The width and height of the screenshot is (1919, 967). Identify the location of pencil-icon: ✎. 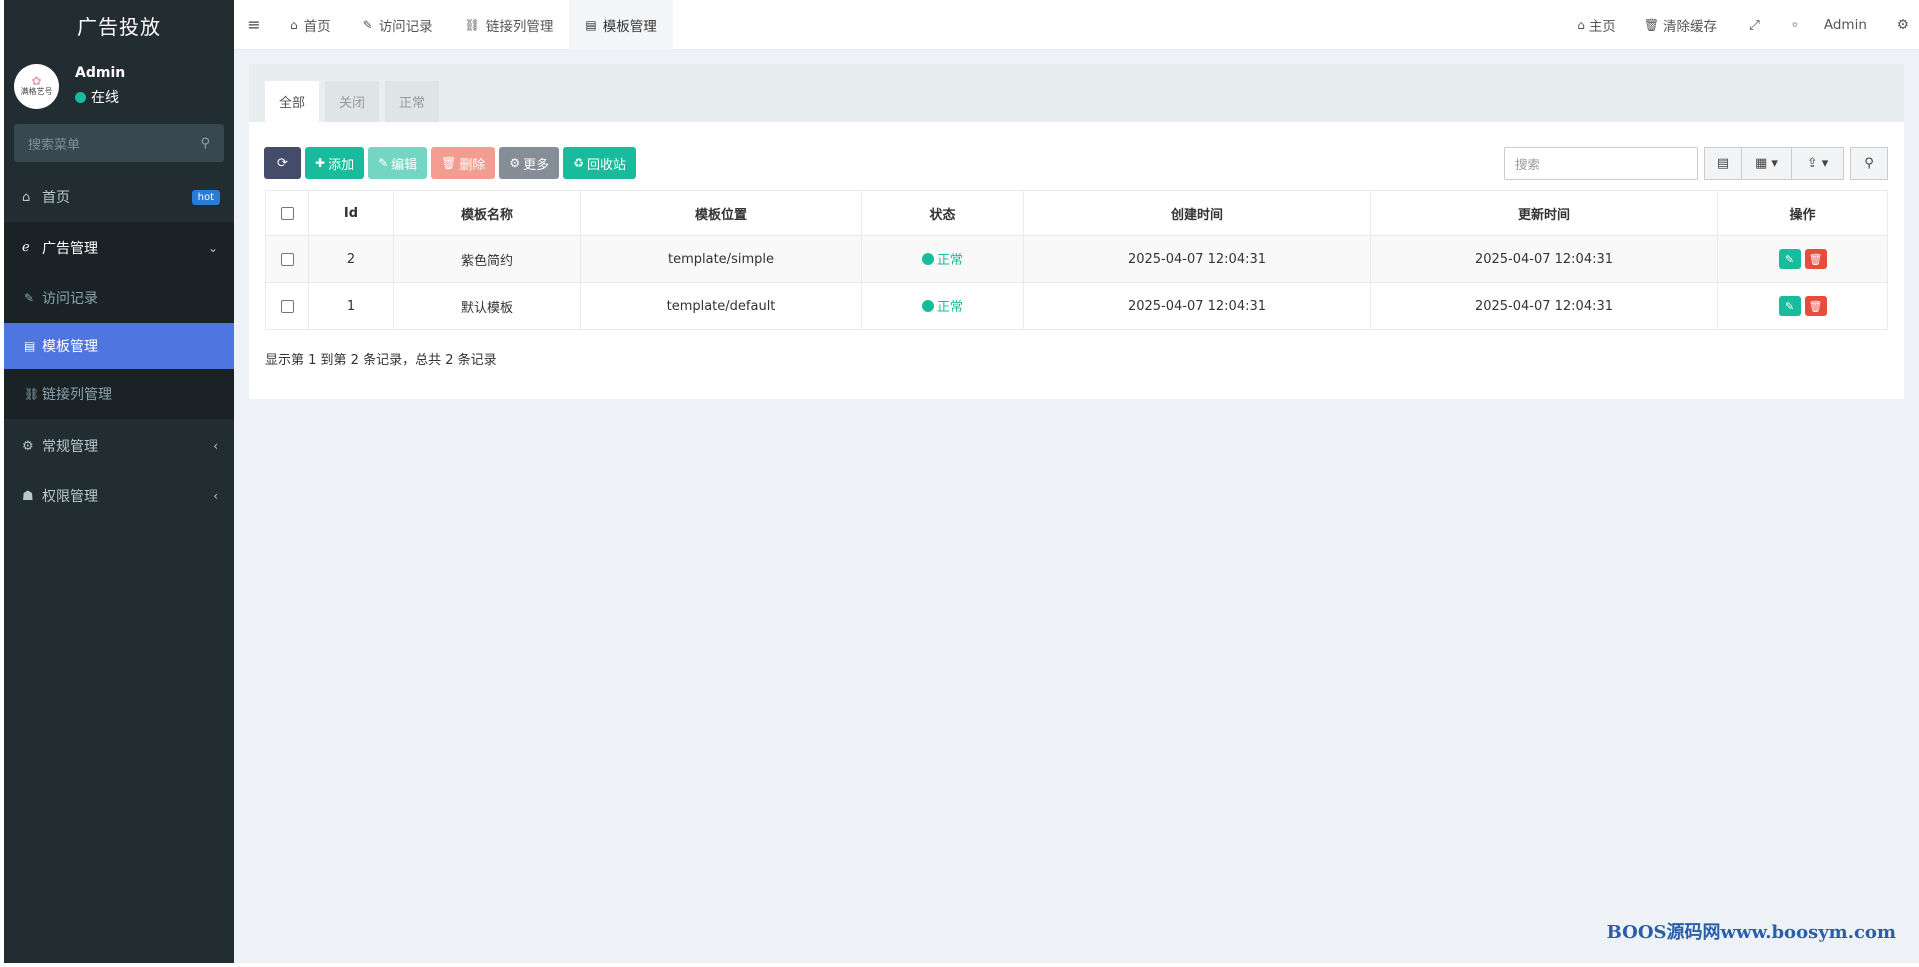
(383, 163).